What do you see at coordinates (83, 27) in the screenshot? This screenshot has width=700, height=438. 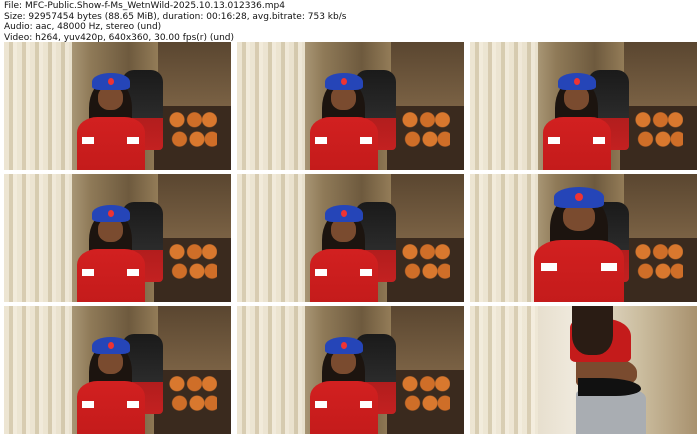 I see `audio-info-line: Audio: aac, 48000 Hz, stereo (und)` at bounding box center [83, 27].